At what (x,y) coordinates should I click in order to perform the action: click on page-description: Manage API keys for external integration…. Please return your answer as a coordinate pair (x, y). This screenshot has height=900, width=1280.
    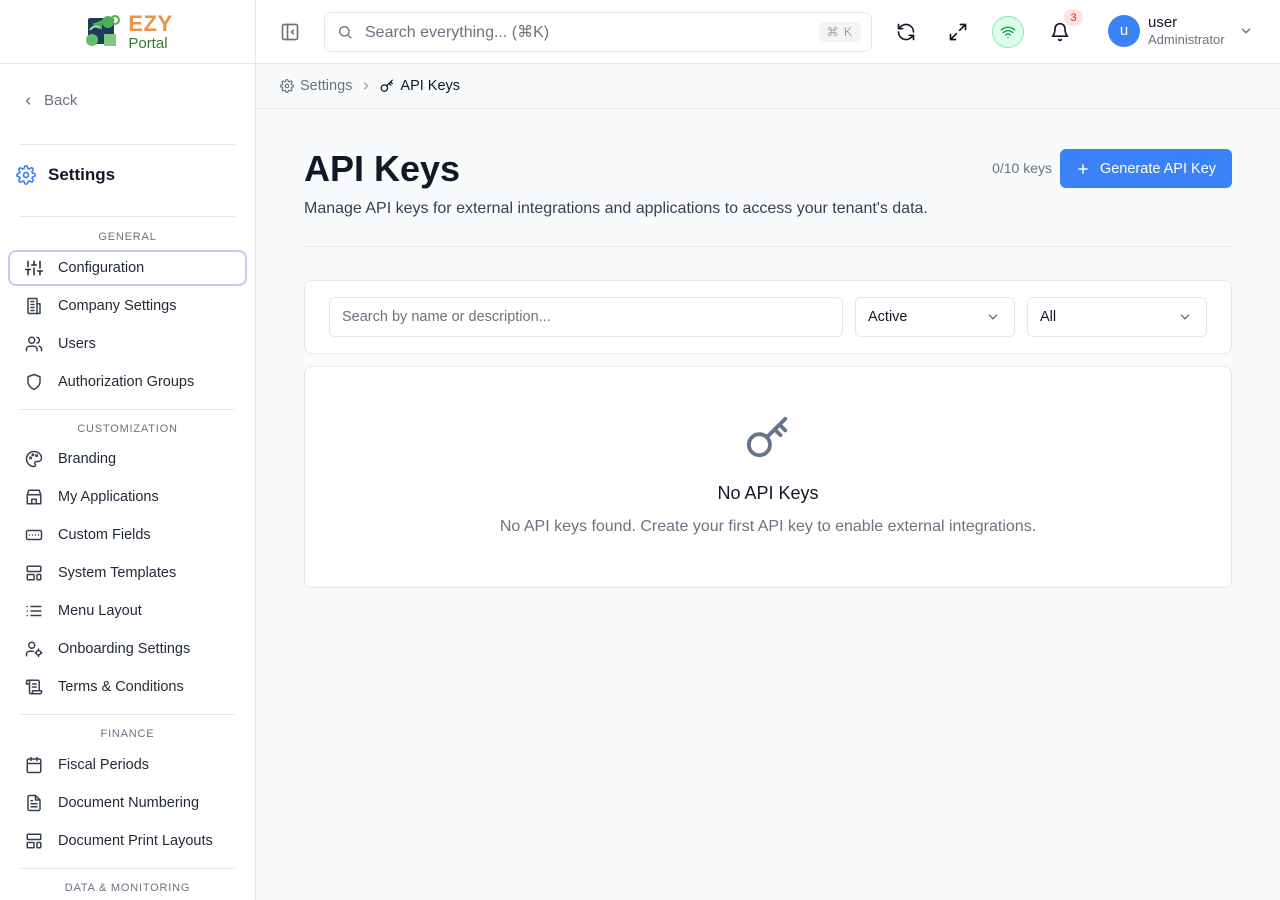
    Looking at the image, I should click on (616, 208).